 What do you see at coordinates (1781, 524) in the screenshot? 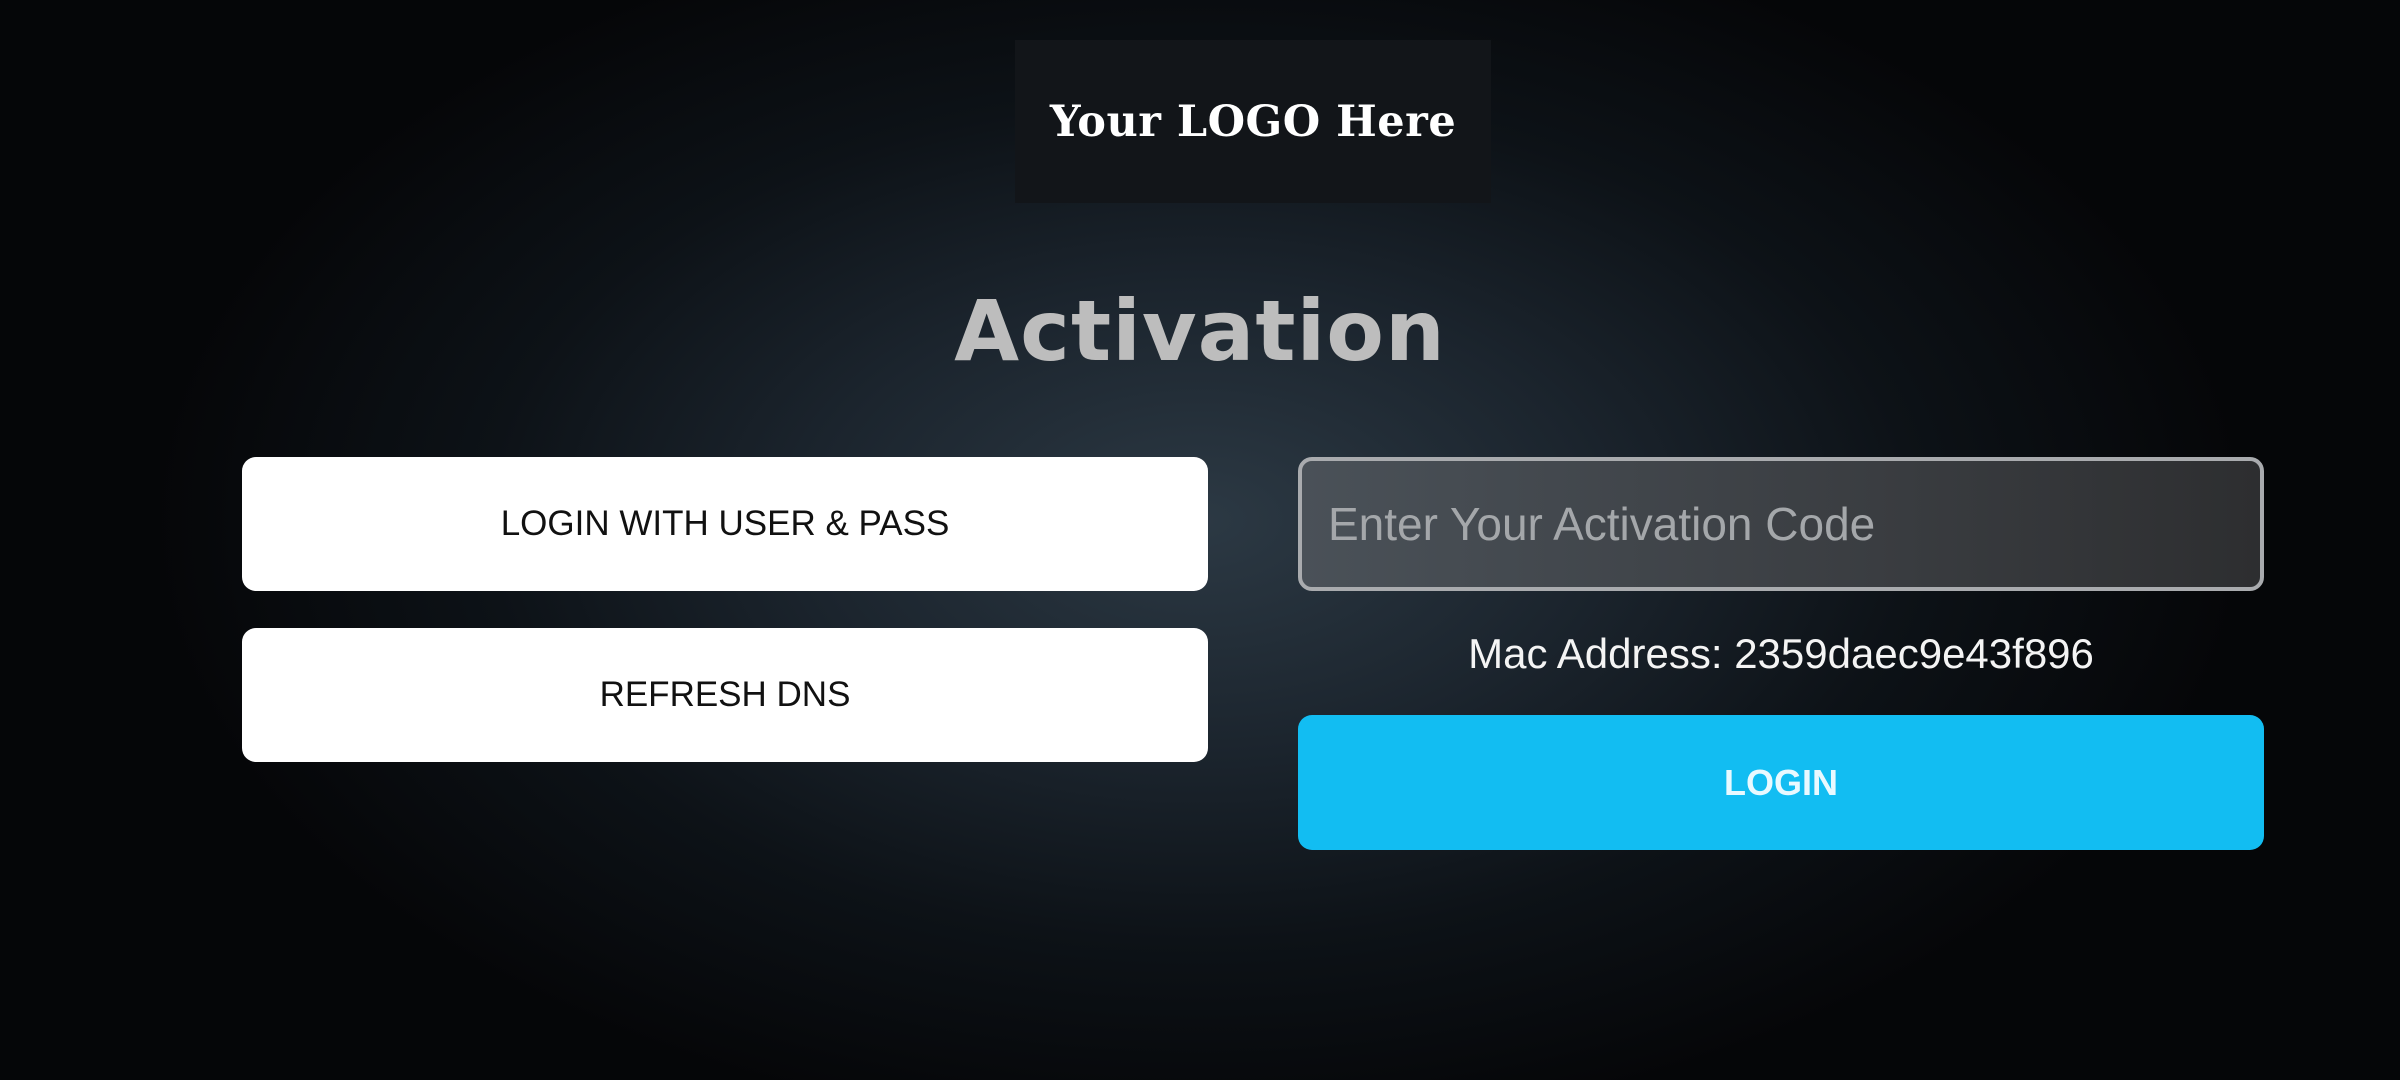
I see `activation-code-input` at bounding box center [1781, 524].